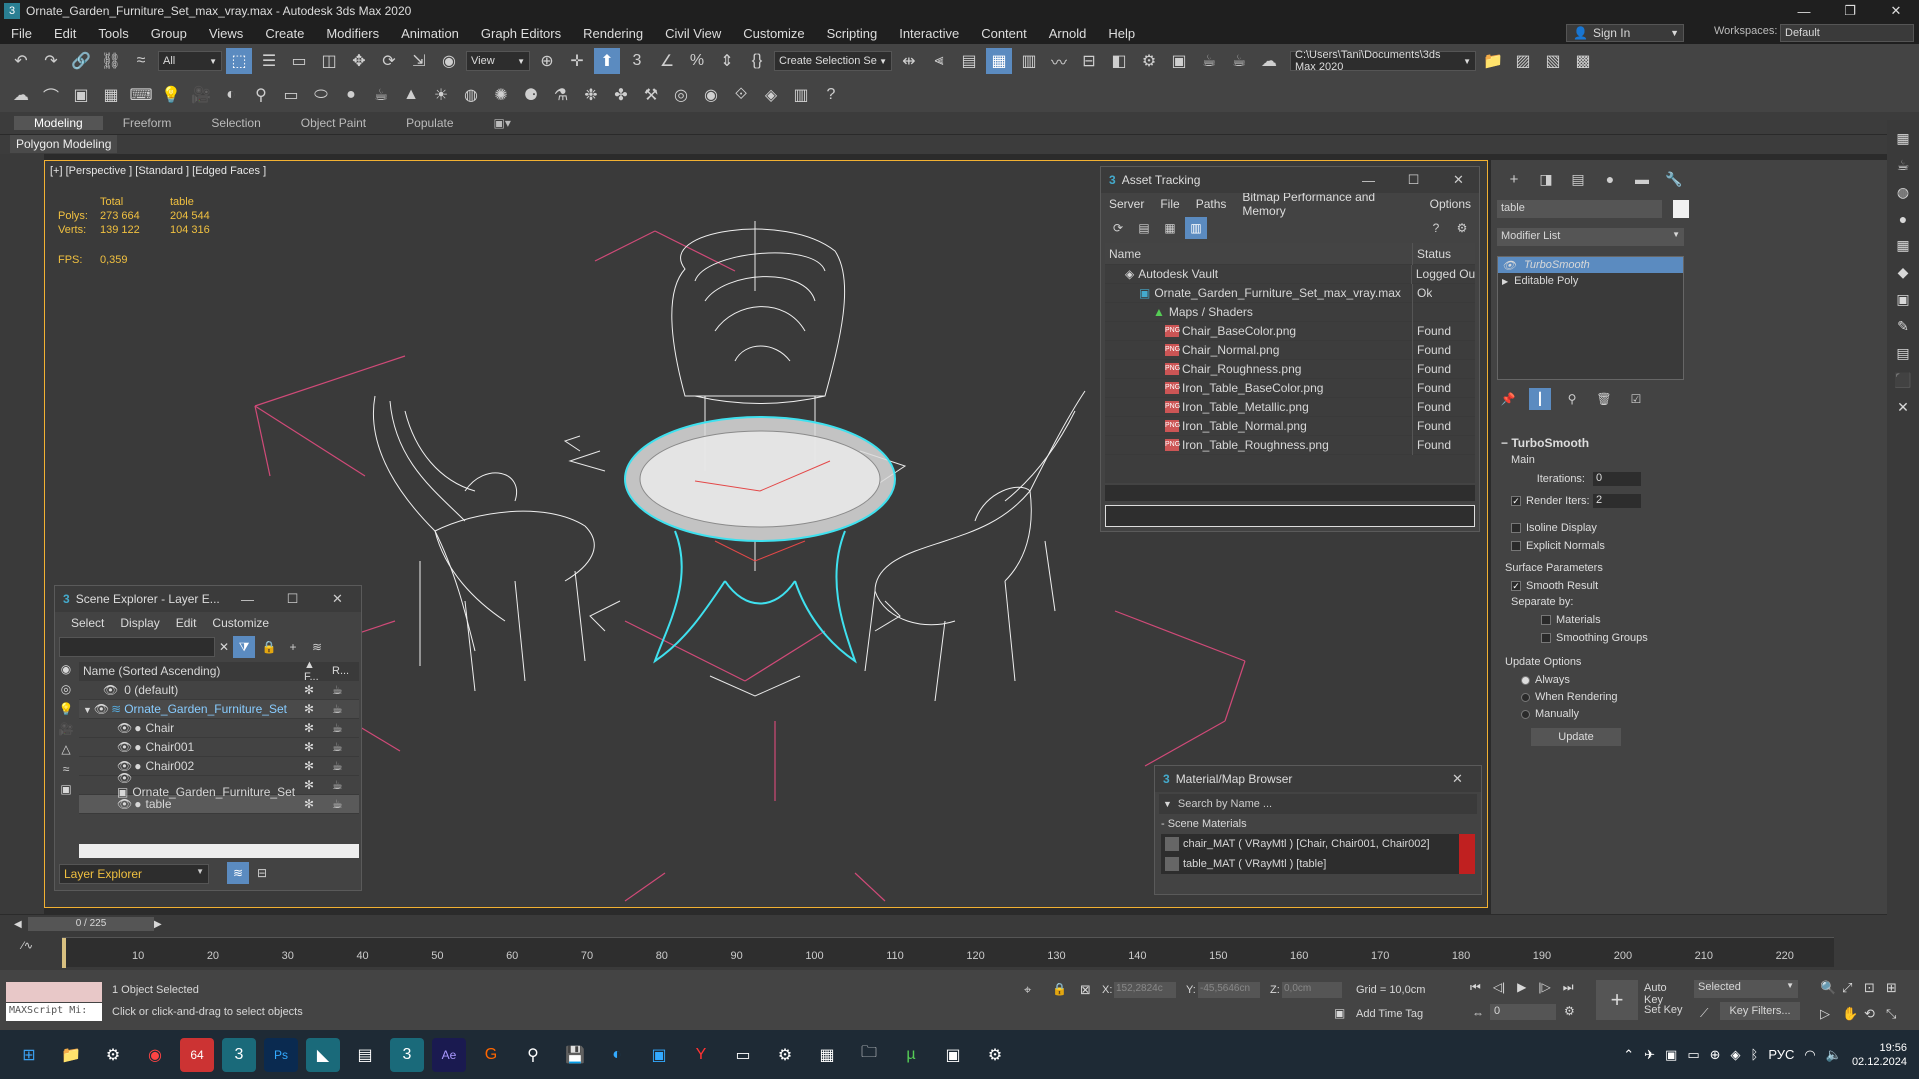 The width and height of the screenshot is (1919, 1079). I want to click on keyboard-icon: ⌨, so click(141, 95).